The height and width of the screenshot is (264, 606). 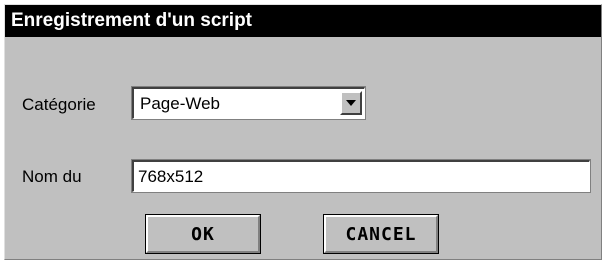 What do you see at coordinates (303, 21) in the screenshot?
I see `title-bar: Enregistrement d'un script` at bounding box center [303, 21].